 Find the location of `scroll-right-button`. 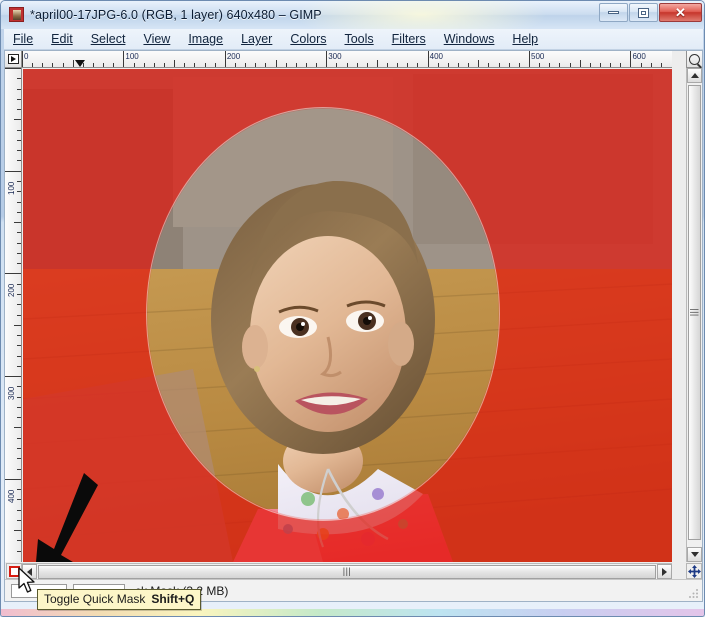

scroll-right-button is located at coordinates (664, 571).